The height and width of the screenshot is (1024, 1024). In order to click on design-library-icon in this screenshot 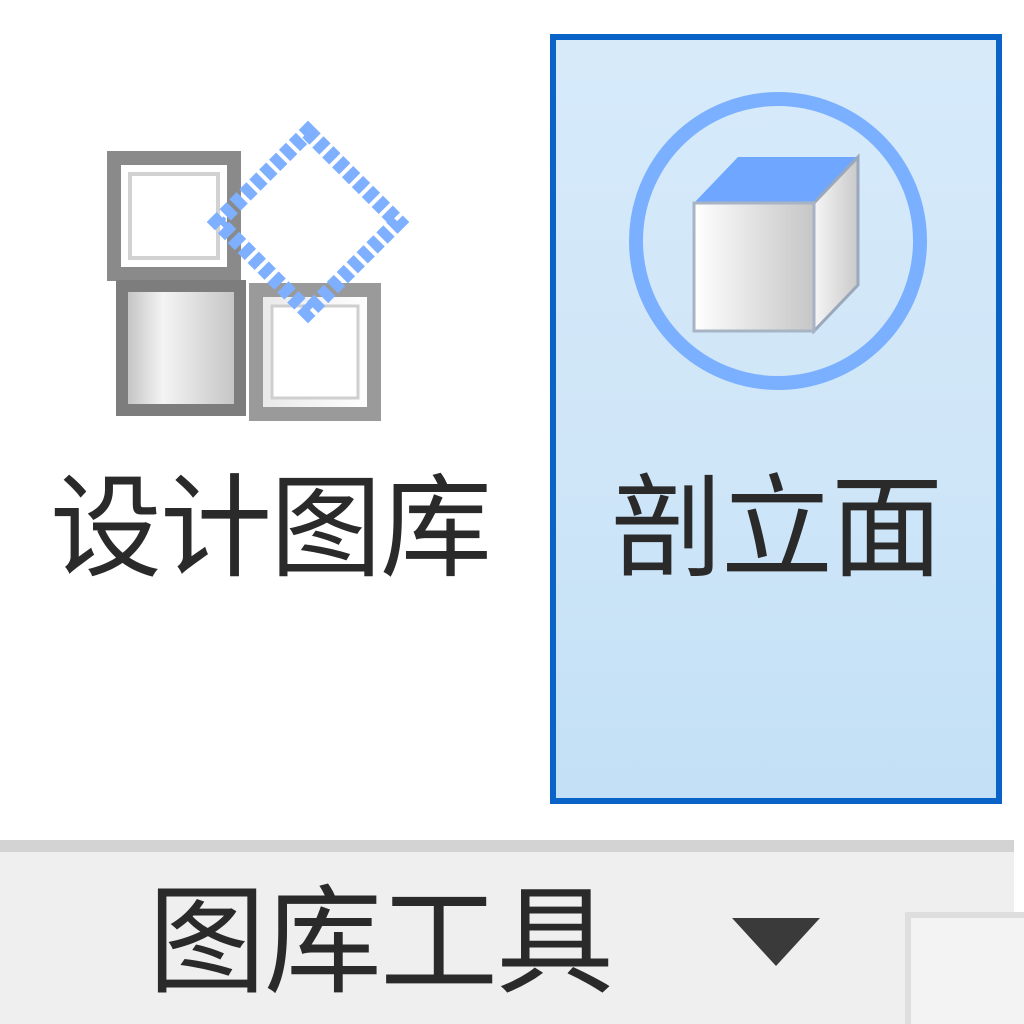, I will do `click(258, 270)`.